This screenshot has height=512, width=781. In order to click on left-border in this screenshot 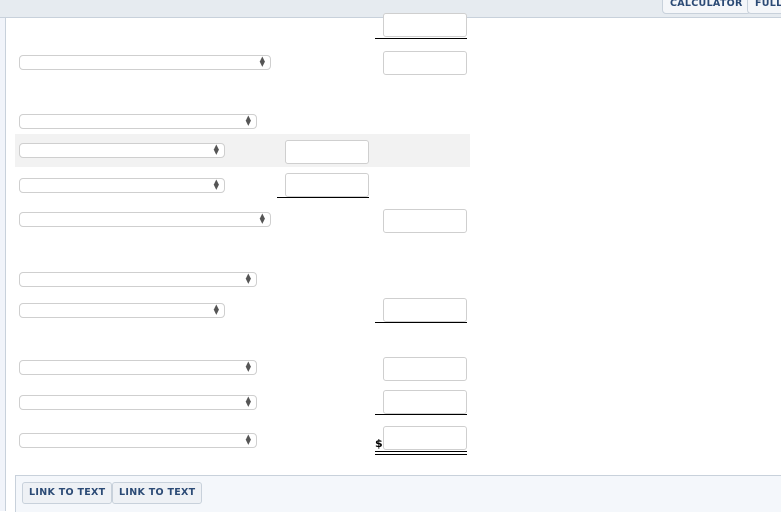, I will do `click(3, 264)`.